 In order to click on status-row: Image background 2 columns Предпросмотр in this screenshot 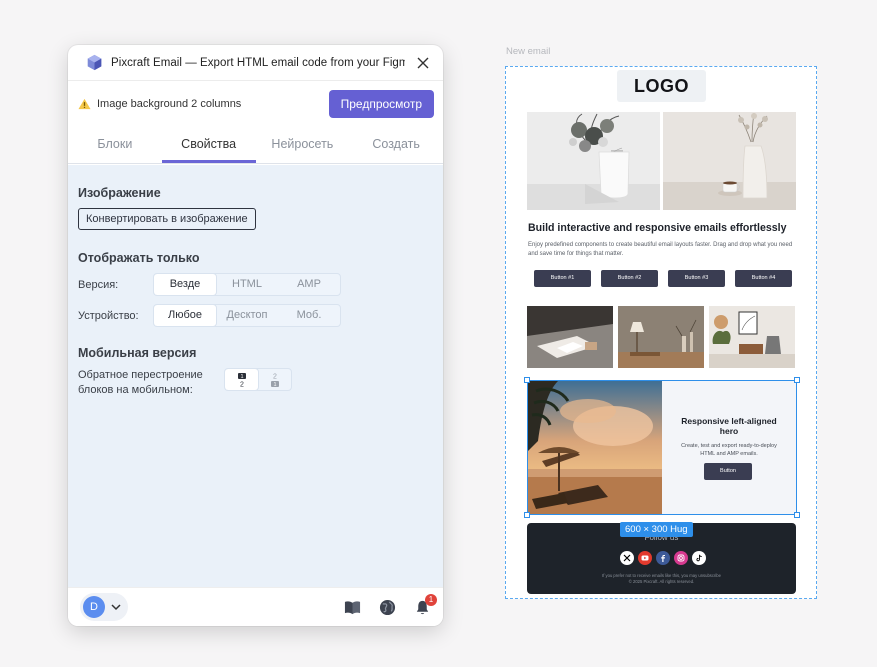, I will do `click(255, 104)`.